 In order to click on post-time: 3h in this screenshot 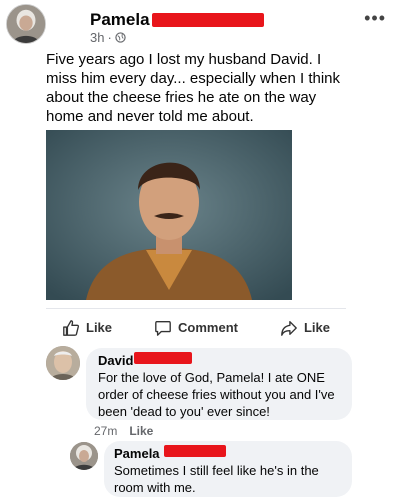, I will do `click(97, 37)`.